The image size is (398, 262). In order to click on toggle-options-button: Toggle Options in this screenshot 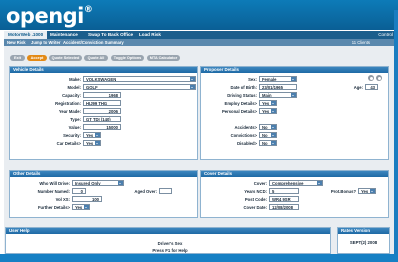, I will do `click(127, 58)`.